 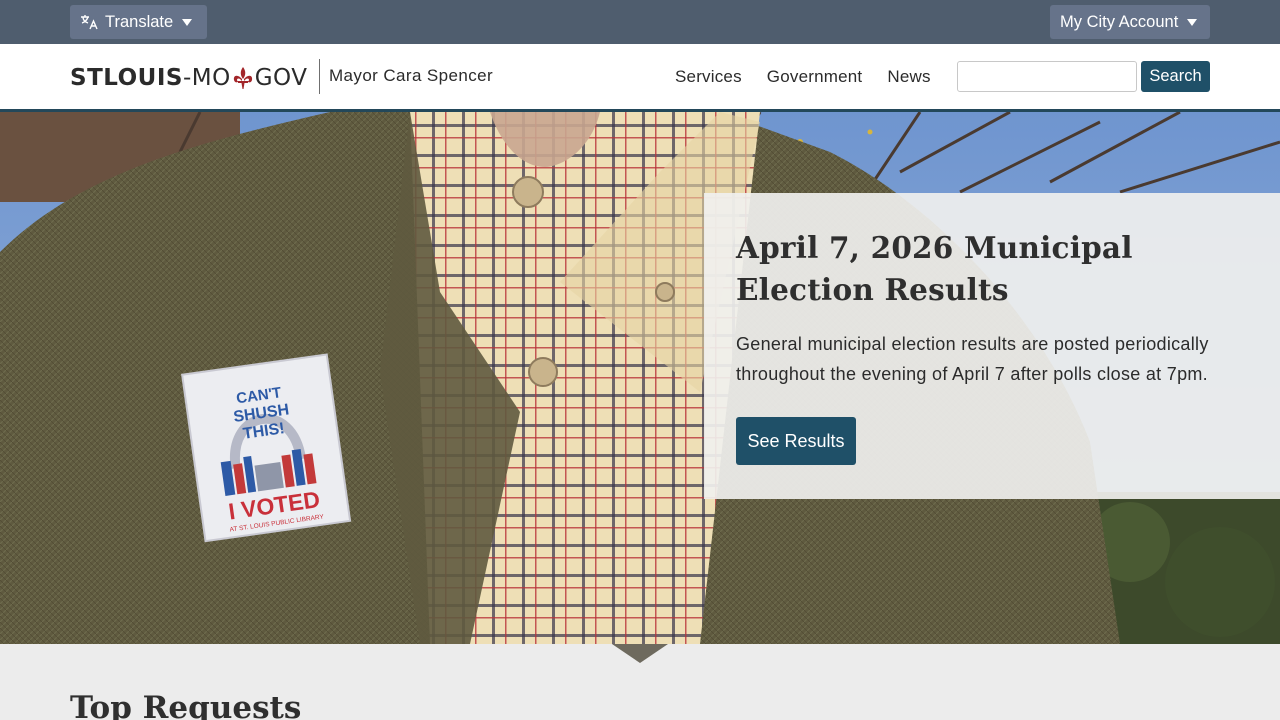 What do you see at coordinates (908, 77) in the screenshot?
I see `nav-news: News` at bounding box center [908, 77].